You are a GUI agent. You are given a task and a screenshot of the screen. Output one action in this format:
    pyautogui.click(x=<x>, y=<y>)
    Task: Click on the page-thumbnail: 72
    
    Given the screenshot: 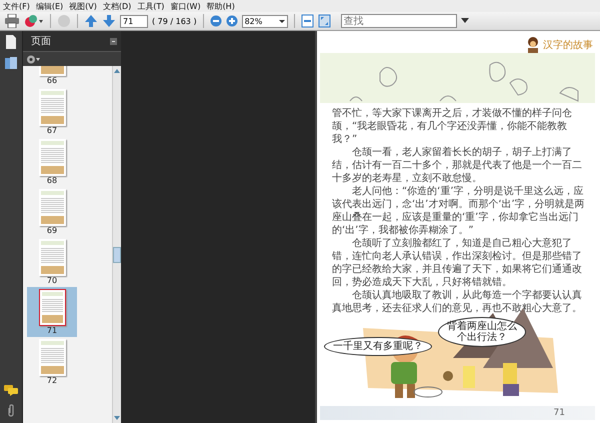 What is the action you would take?
    pyautogui.click(x=52, y=362)
    